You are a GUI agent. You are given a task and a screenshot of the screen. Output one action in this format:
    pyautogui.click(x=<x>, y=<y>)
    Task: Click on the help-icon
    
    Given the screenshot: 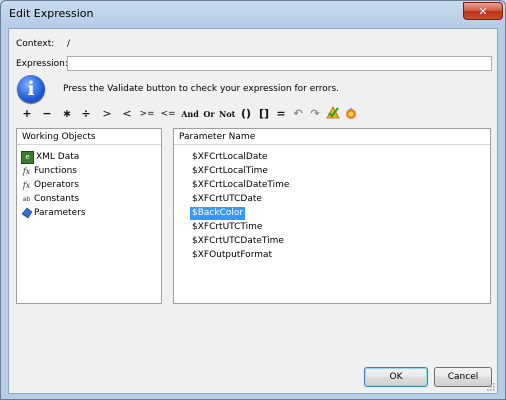 What is the action you would take?
    pyautogui.click(x=351, y=114)
    